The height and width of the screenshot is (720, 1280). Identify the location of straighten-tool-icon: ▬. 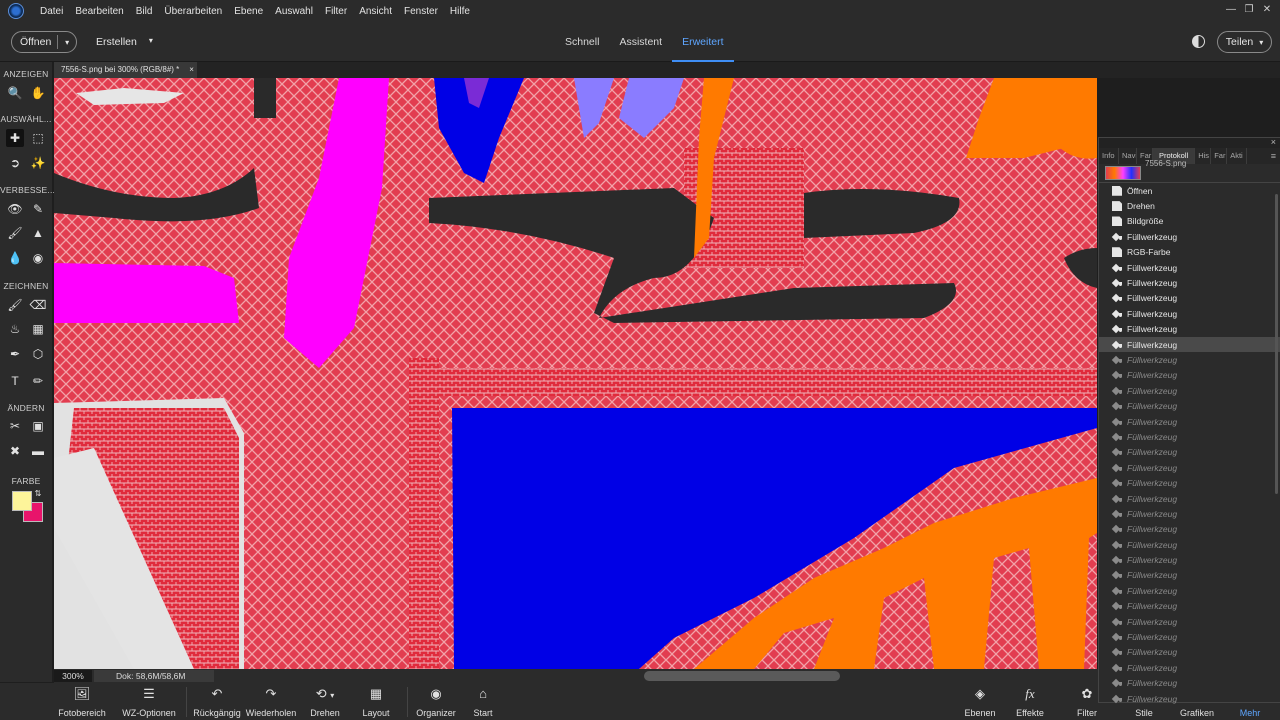
(38, 451).